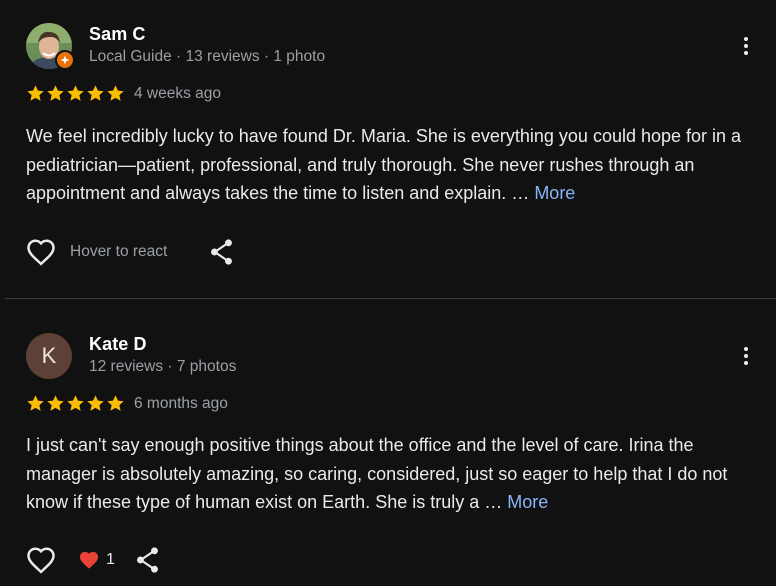 The image size is (776, 586). Describe the element at coordinates (110, 559) in the screenshot. I see `reaction-count-number: 1` at that location.